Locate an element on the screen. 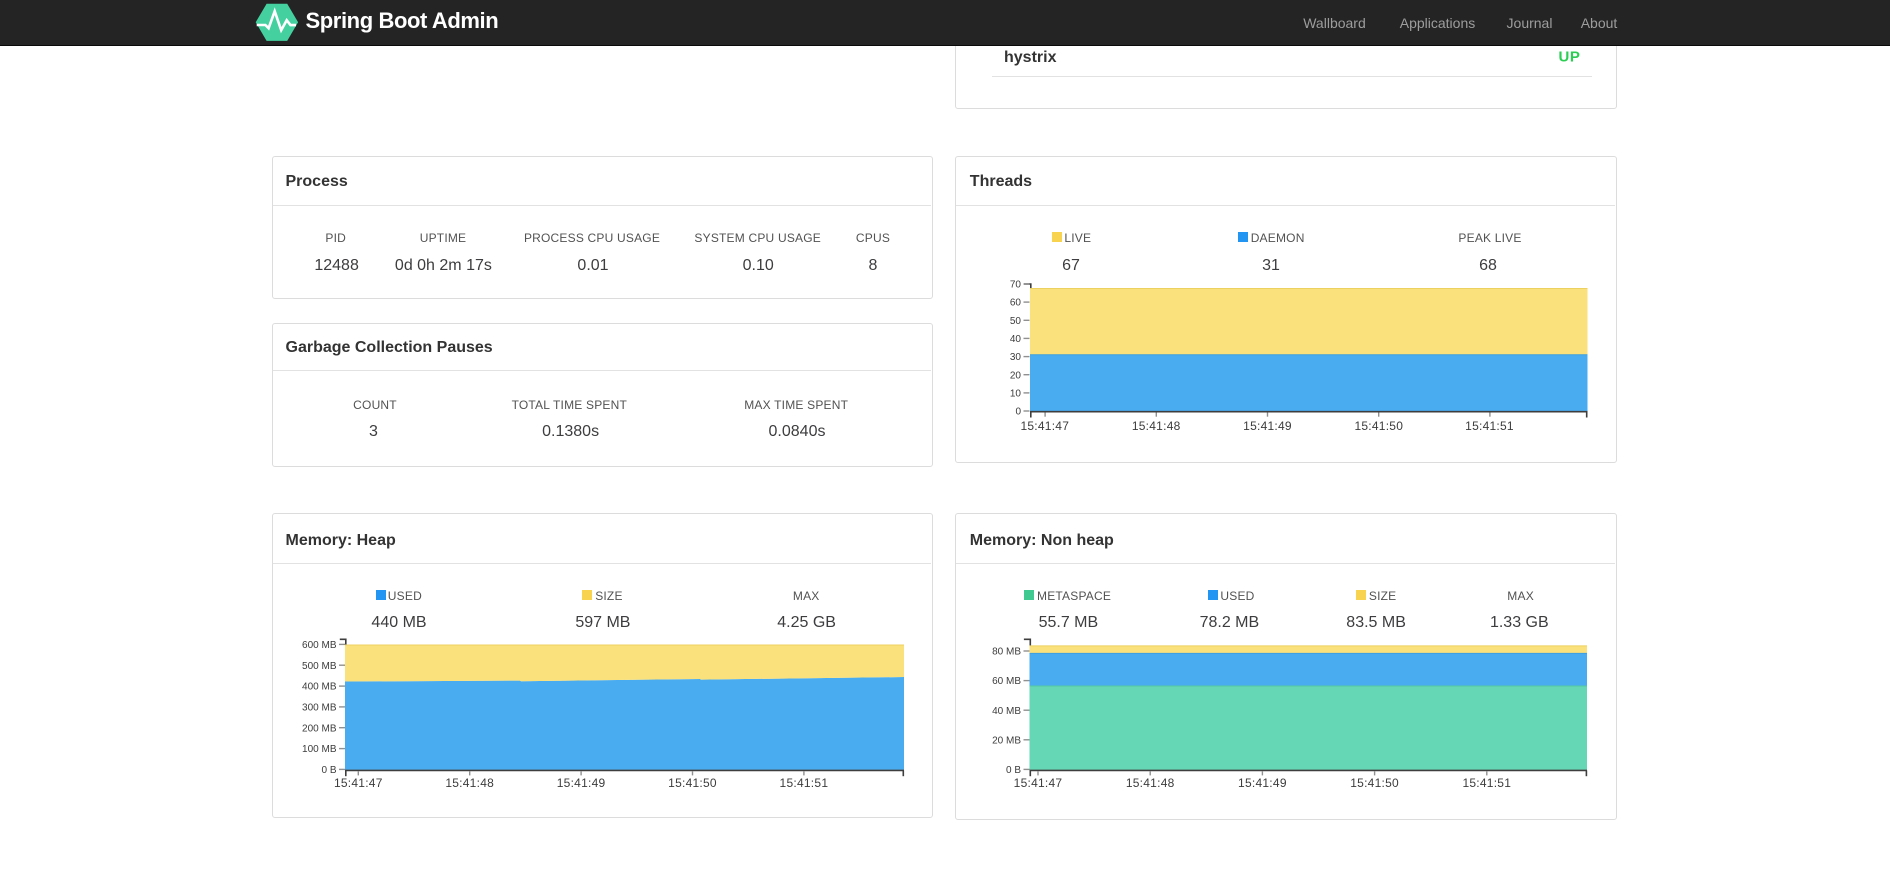 This screenshot has height=892, width=1890. svg-text: 60 is located at coordinates (1016, 303).